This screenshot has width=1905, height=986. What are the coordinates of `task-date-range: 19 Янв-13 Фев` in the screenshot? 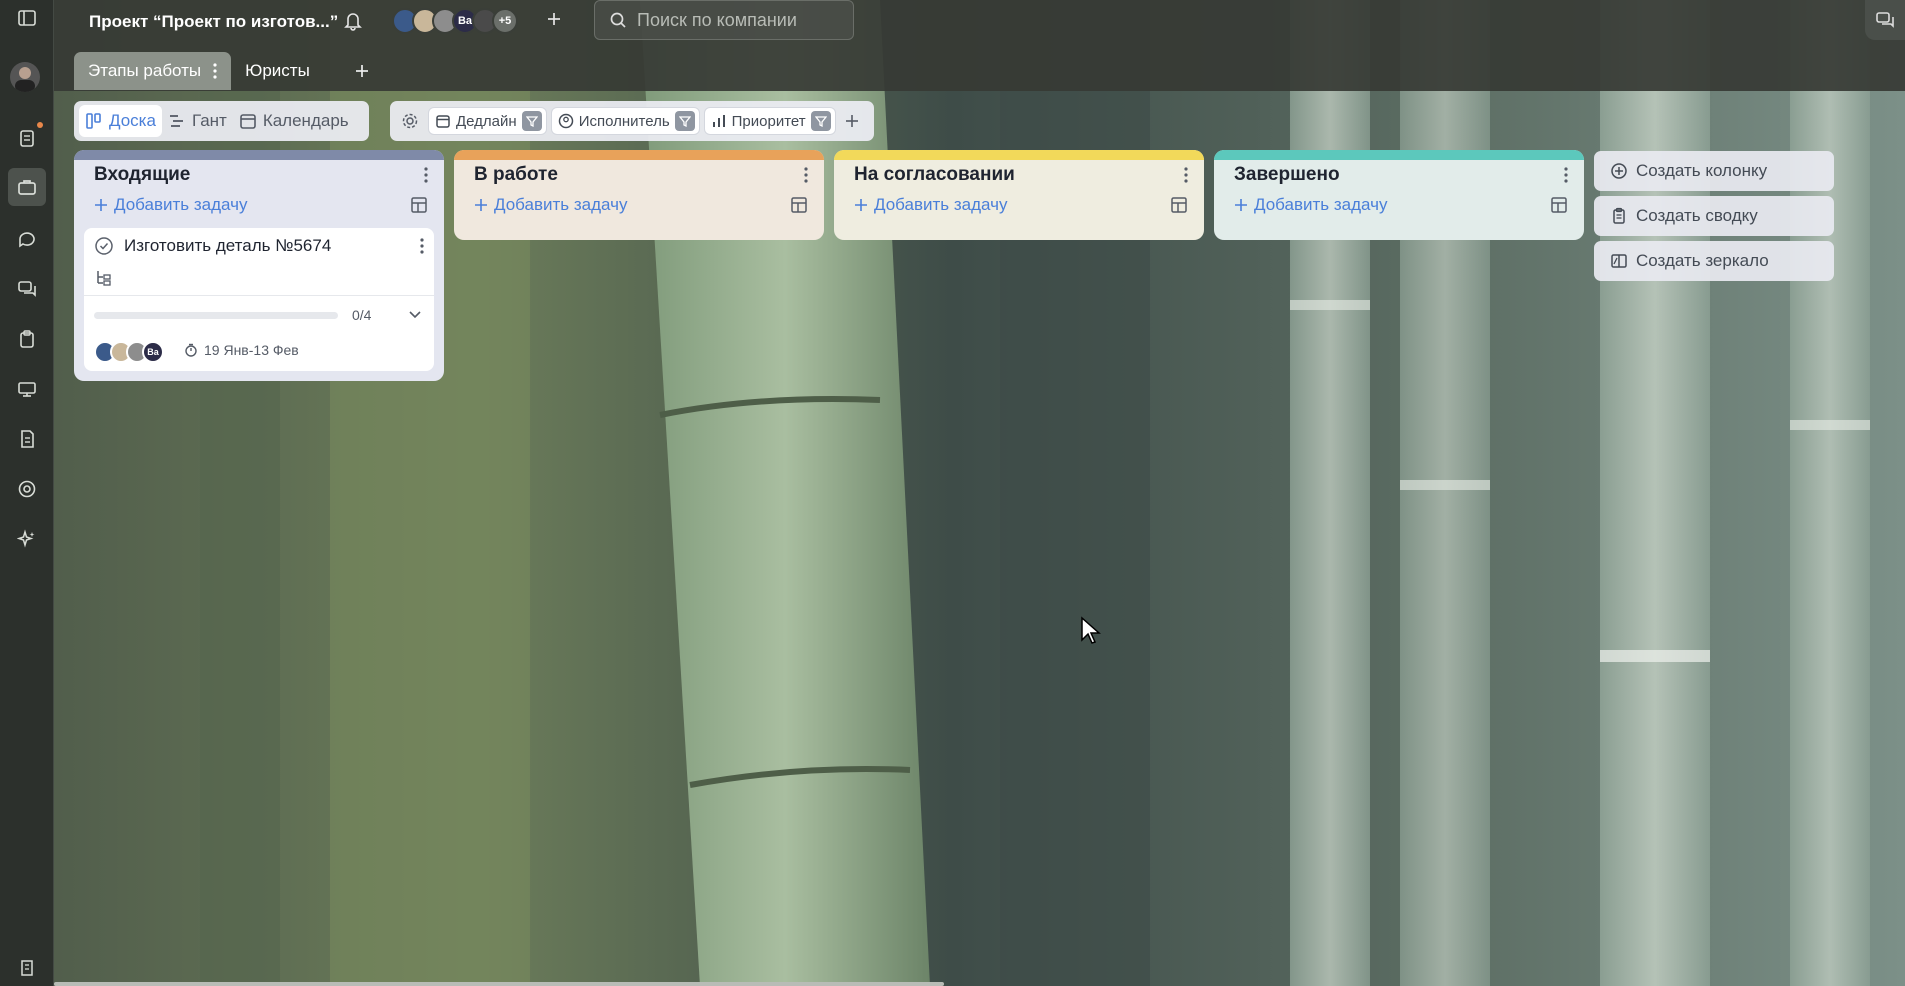 It's located at (251, 350).